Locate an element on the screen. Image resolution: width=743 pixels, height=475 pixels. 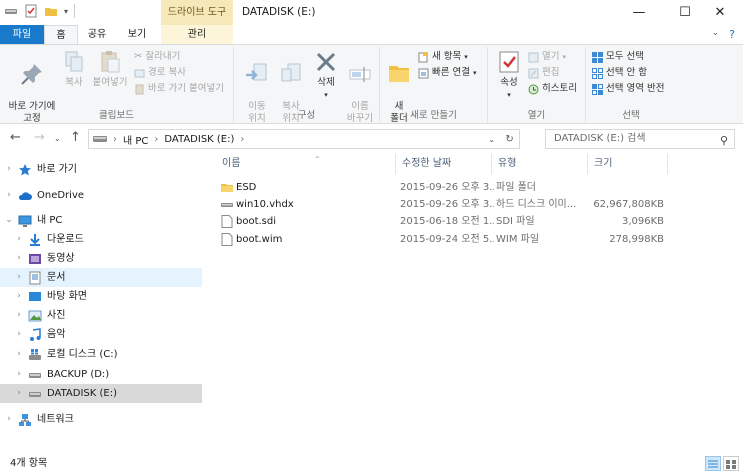
cloud-icon is located at coordinates (25, 195).